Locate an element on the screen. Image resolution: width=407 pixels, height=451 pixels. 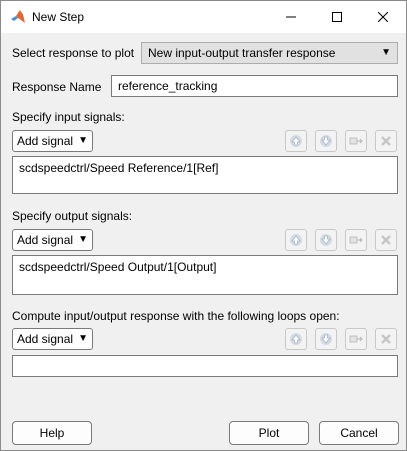
loop-delete-button is located at coordinates (386, 339).